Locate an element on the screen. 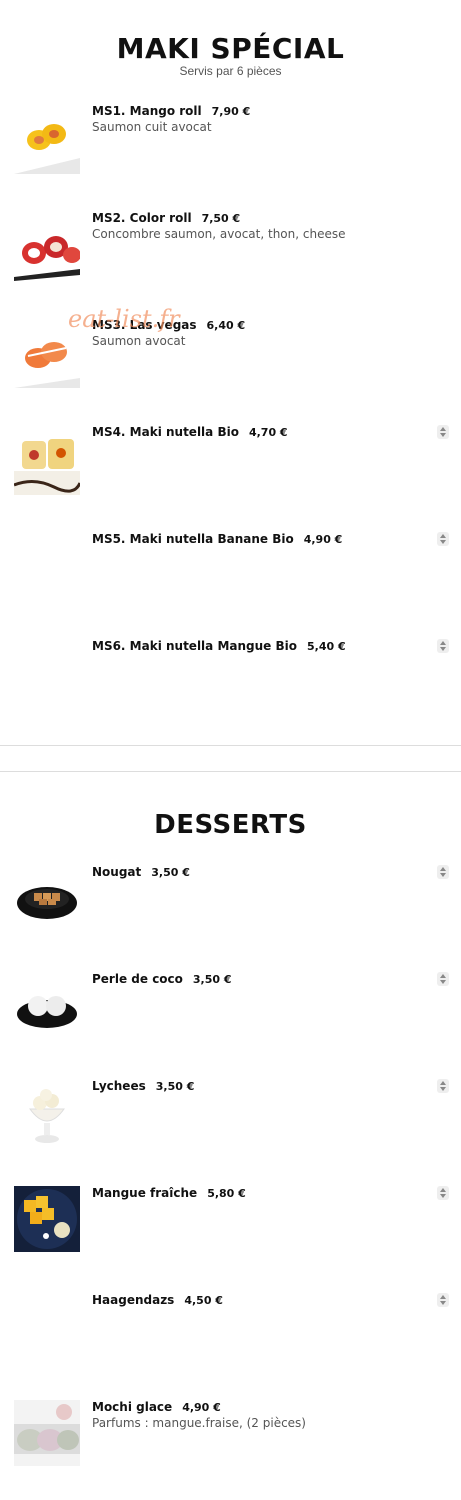 The height and width of the screenshot is (1500, 461). item-name: Lychees is located at coordinates (119, 1086).